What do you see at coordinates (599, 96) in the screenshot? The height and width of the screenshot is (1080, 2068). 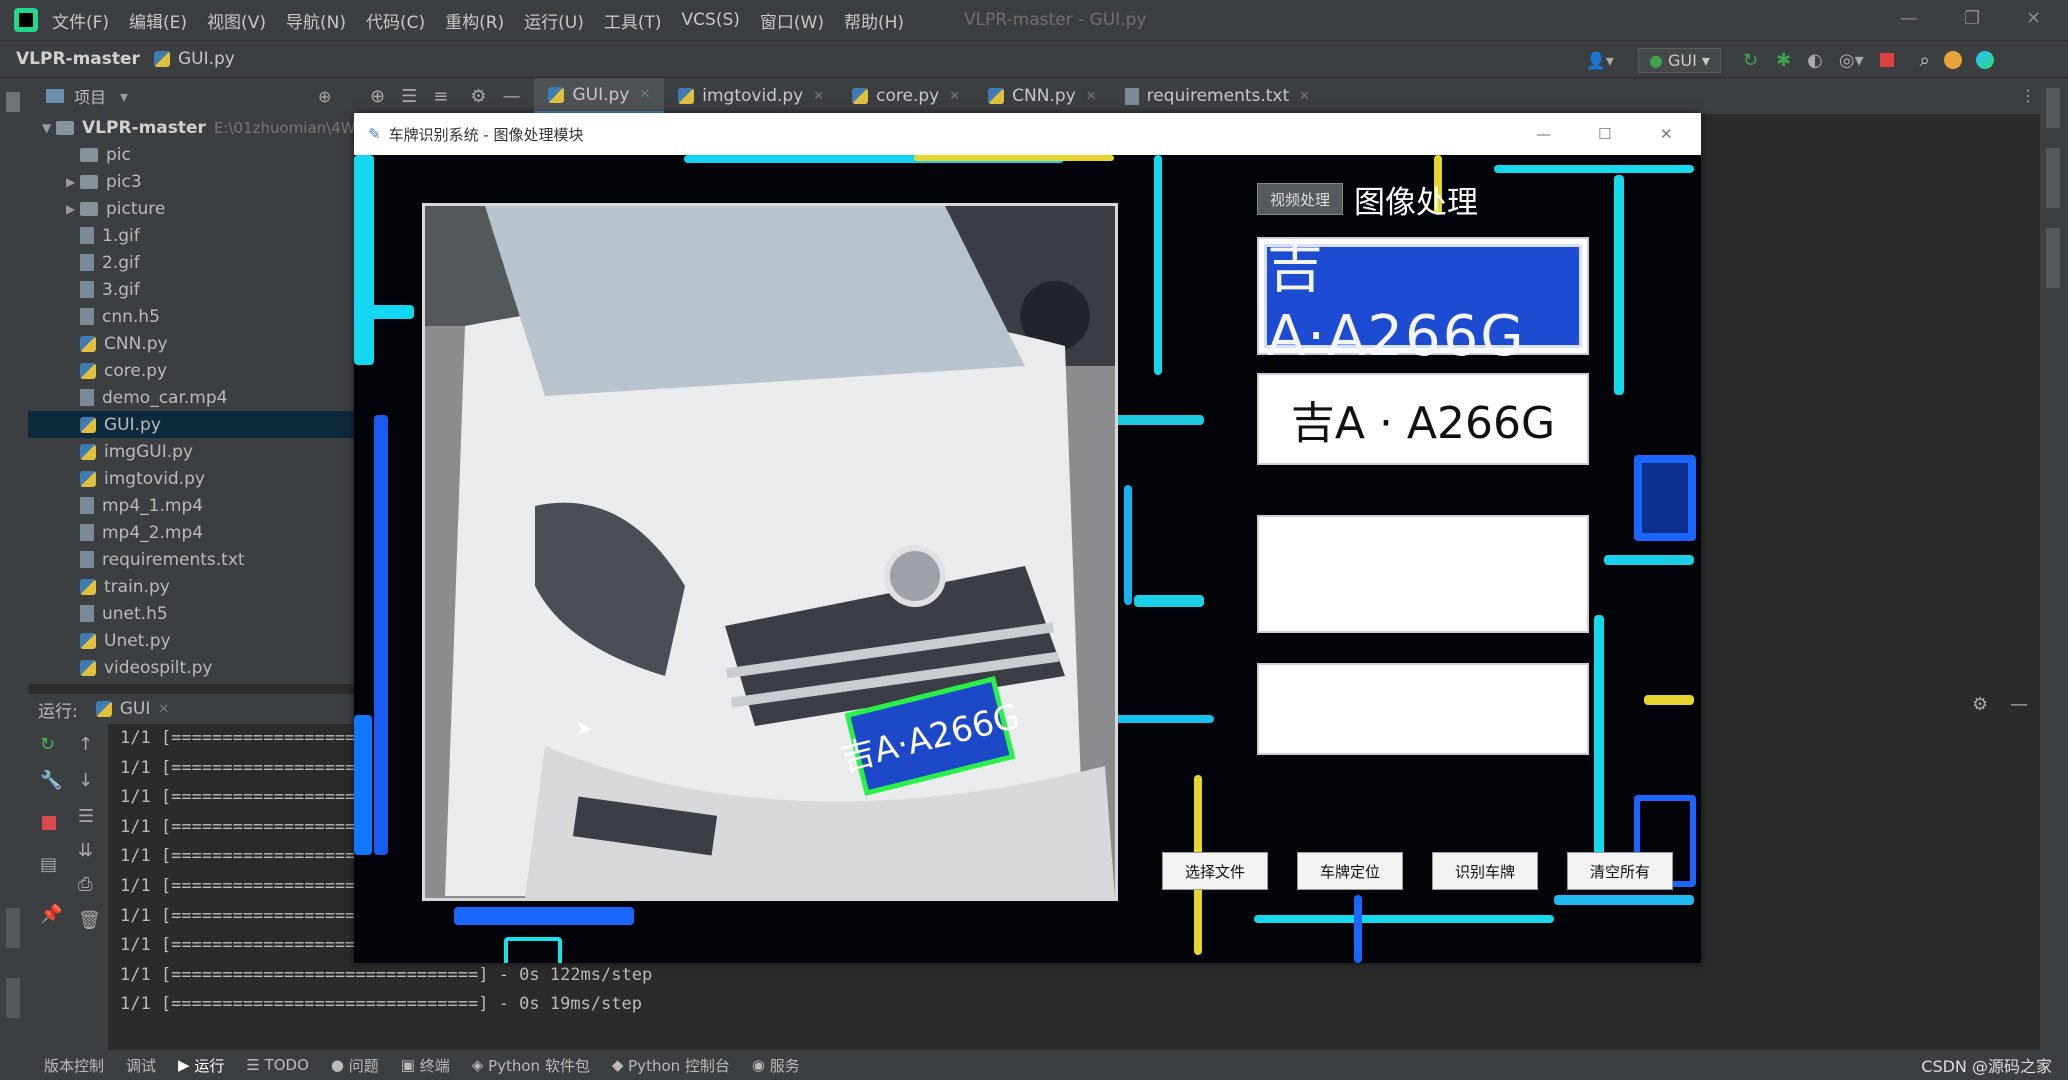 I see `tab-gui-py: GUI.py ✕` at bounding box center [599, 96].